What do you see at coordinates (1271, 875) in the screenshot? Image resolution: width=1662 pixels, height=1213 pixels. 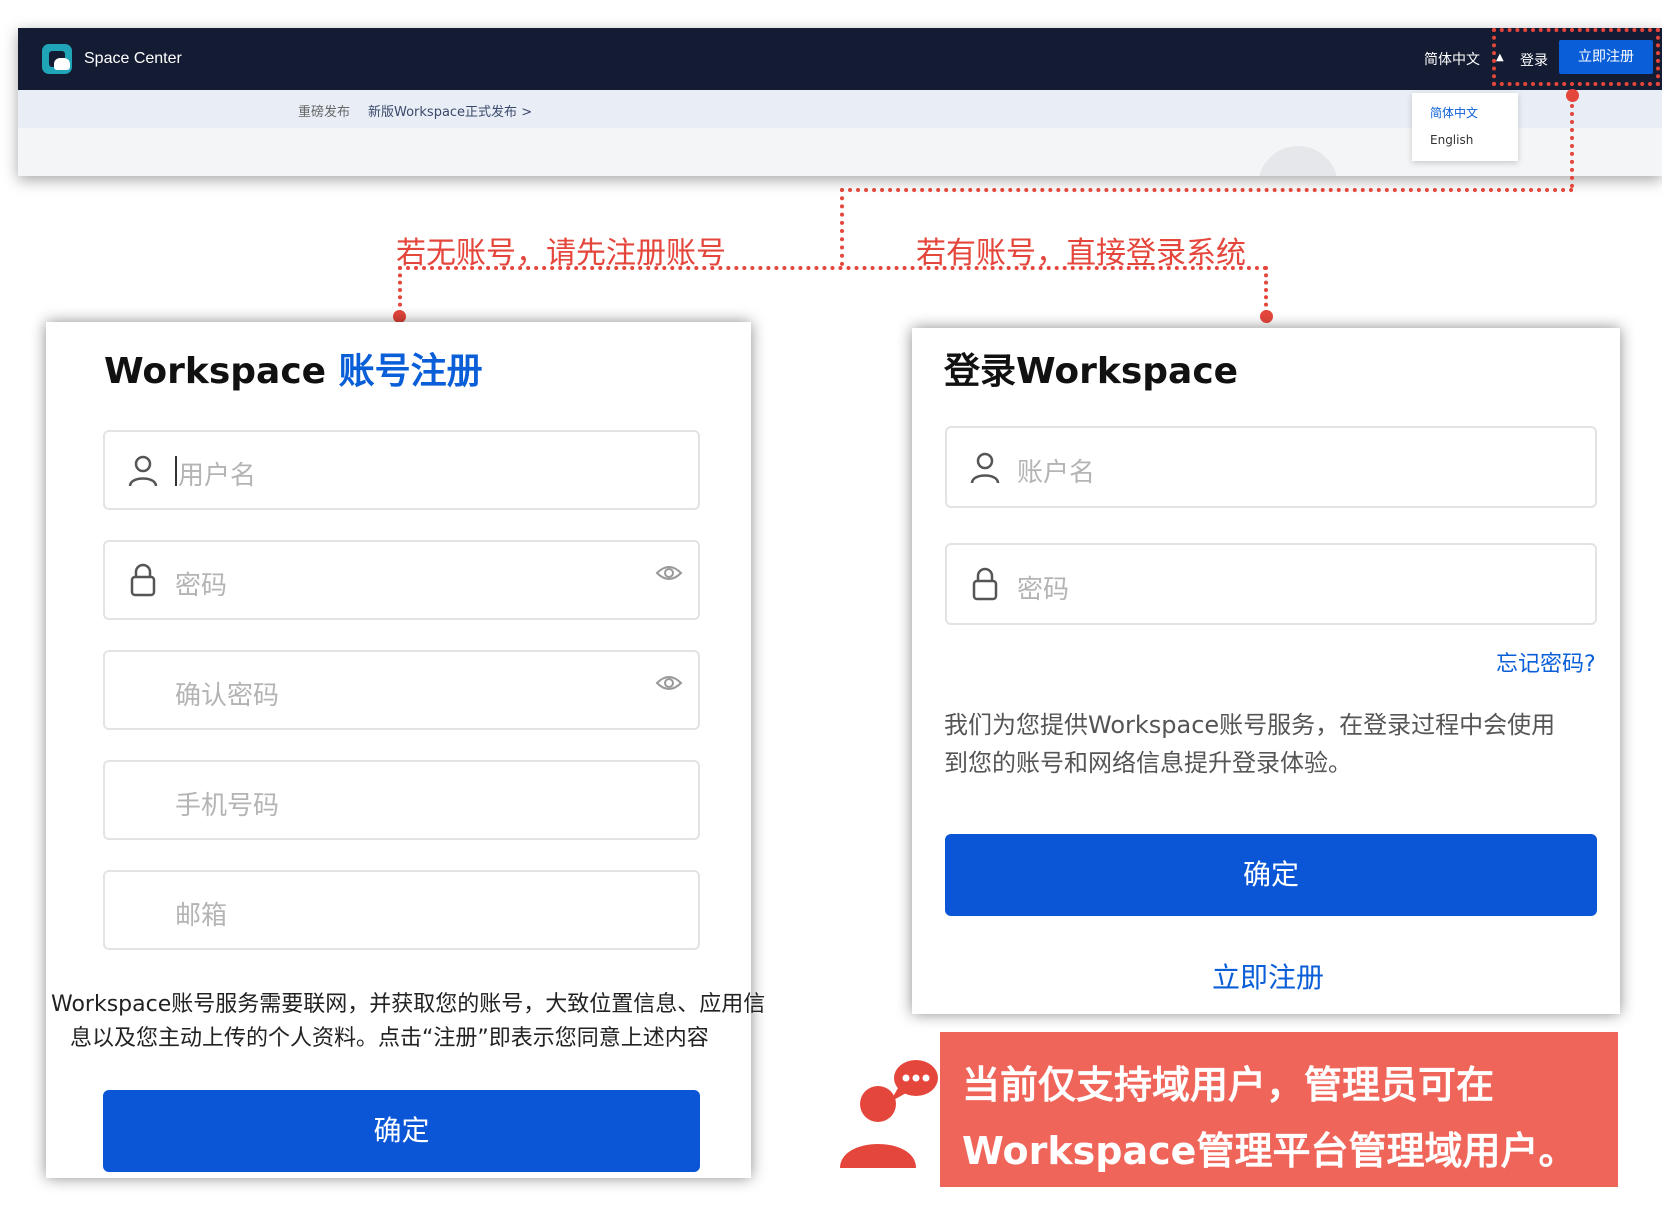 I see `login-submit-button: 确定` at bounding box center [1271, 875].